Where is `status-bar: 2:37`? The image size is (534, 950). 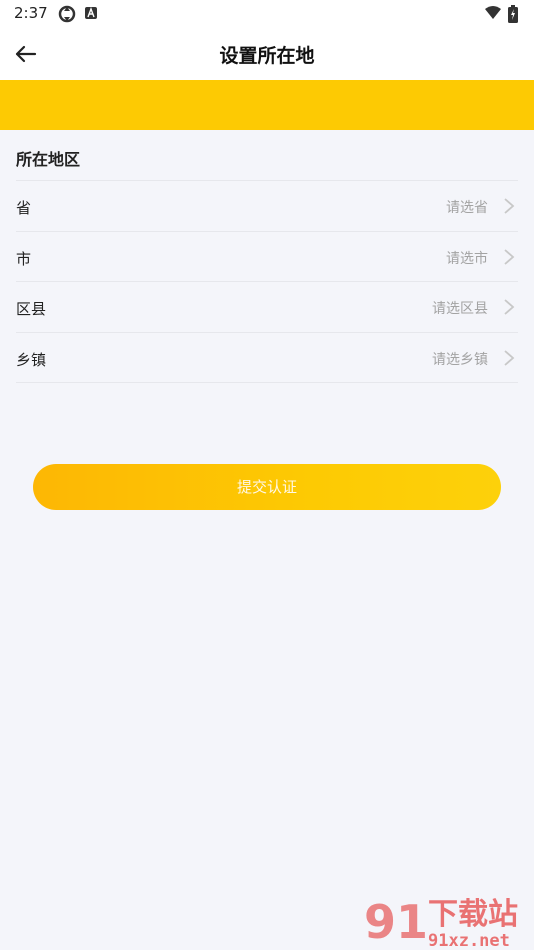 status-bar: 2:37 is located at coordinates (267, 14).